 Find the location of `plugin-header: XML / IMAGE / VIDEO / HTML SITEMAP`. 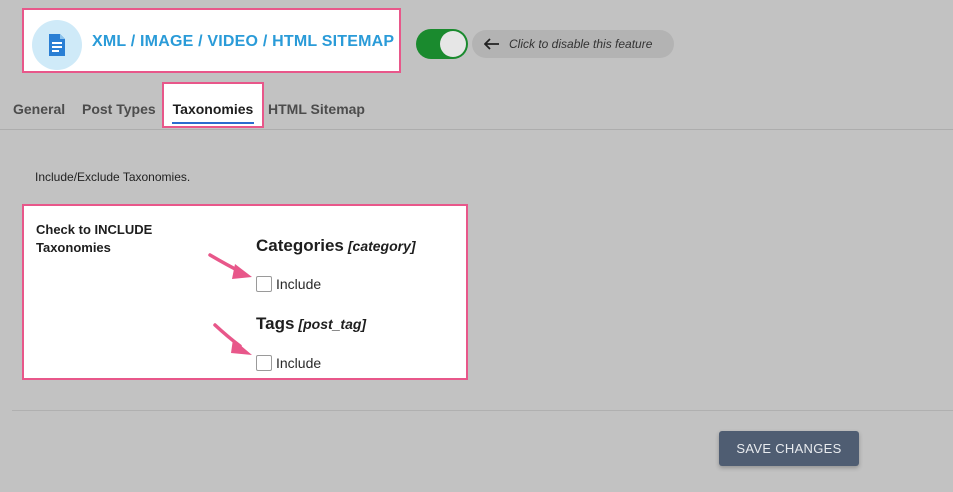

plugin-header: XML / IMAGE / VIDEO / HTML SITEMAP is located at coordinates (211, 40).